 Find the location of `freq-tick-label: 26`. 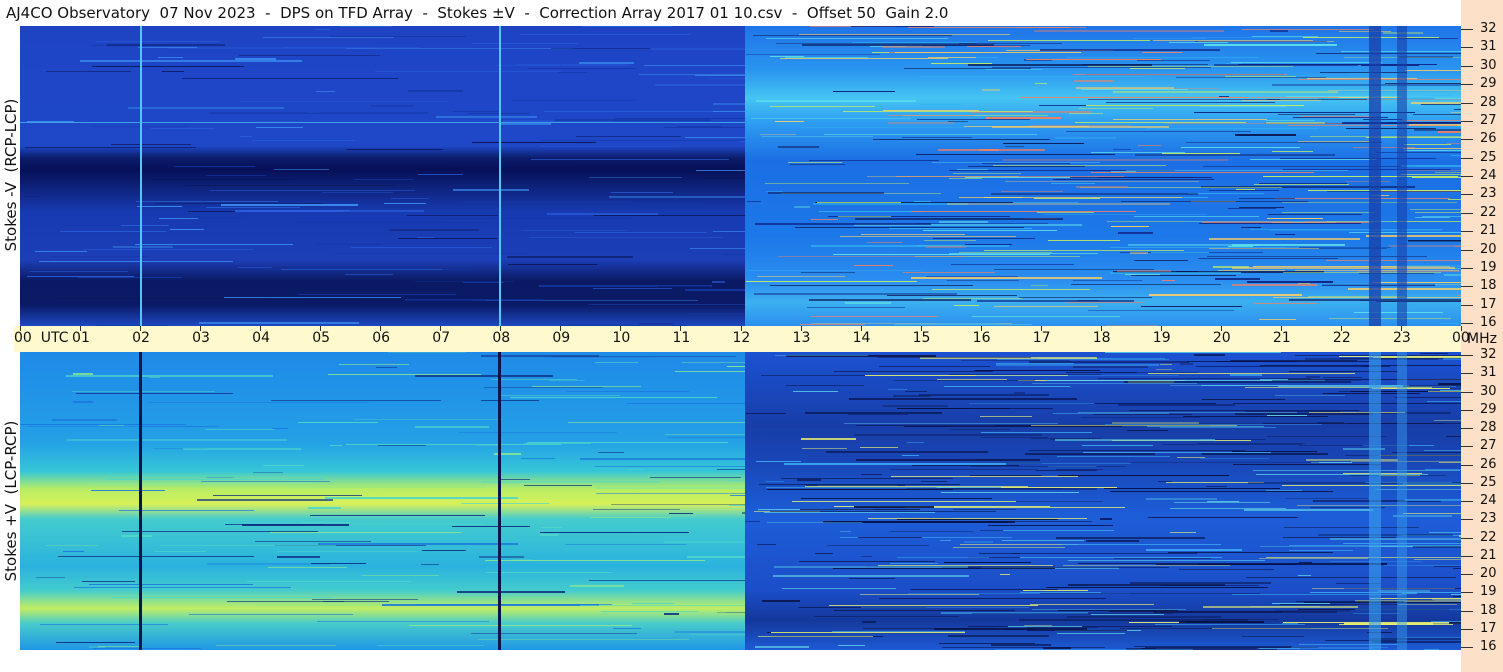

freq-tick-label: 26 is located at coordinates (1488, 139).